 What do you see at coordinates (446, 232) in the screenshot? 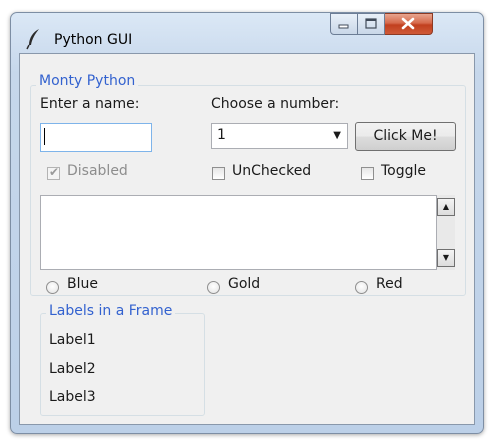
I see `vertical-scrollbar: ▲ ▼` at bounding box center [446, 232].